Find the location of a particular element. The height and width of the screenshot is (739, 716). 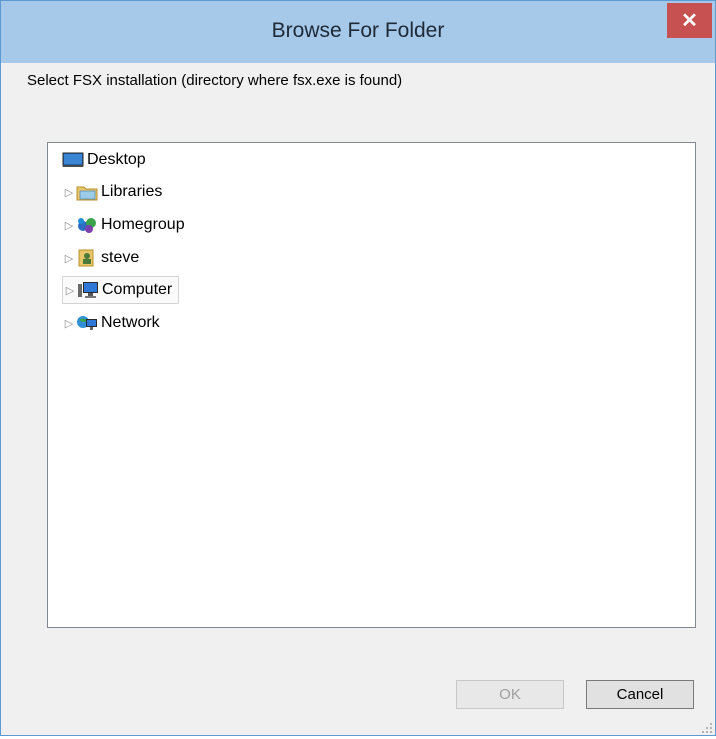

homegroup-icon is located at coordinates (86, 225).